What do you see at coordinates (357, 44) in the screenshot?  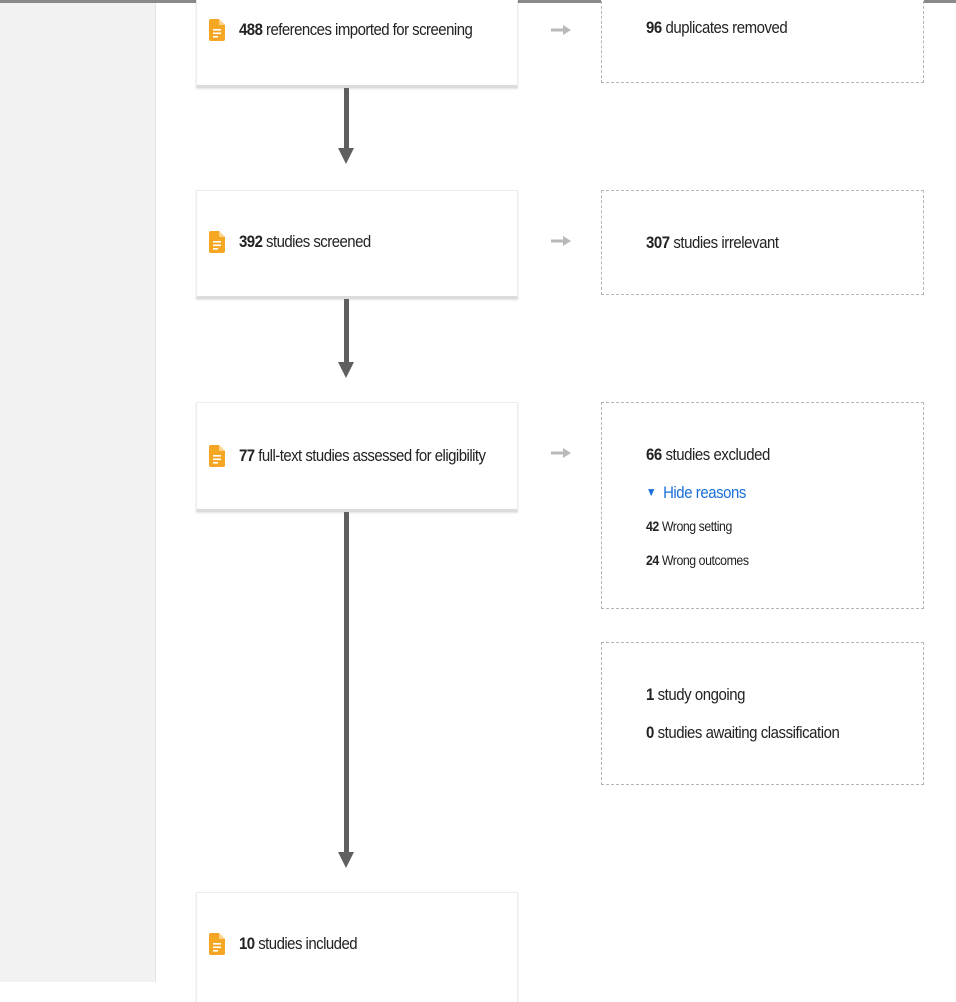 I see `stage-imported-card: 488 references imported for screening` at bounding box center [357, 44].